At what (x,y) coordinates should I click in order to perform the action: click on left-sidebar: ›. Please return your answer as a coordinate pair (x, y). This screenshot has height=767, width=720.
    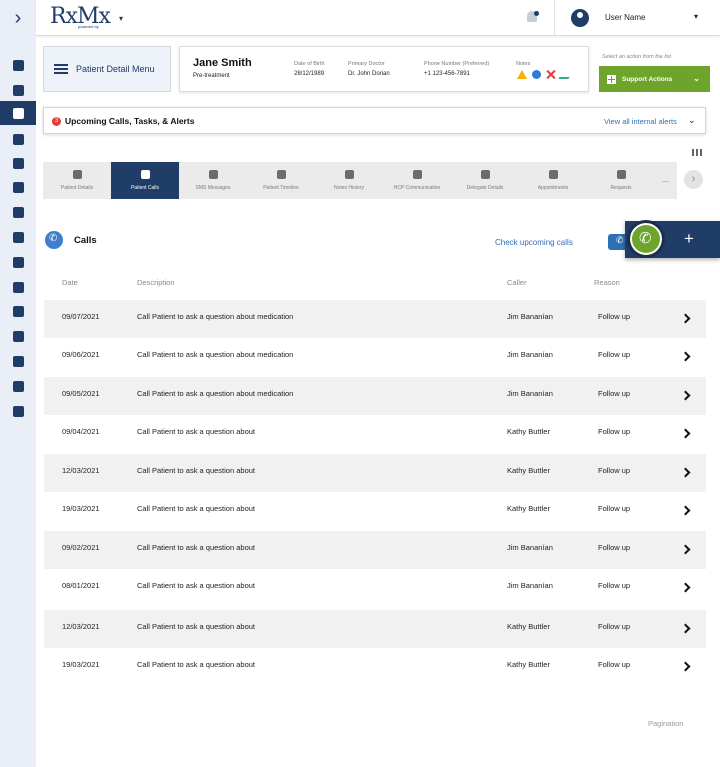
    Looking at the image, I should click on (18, 383).